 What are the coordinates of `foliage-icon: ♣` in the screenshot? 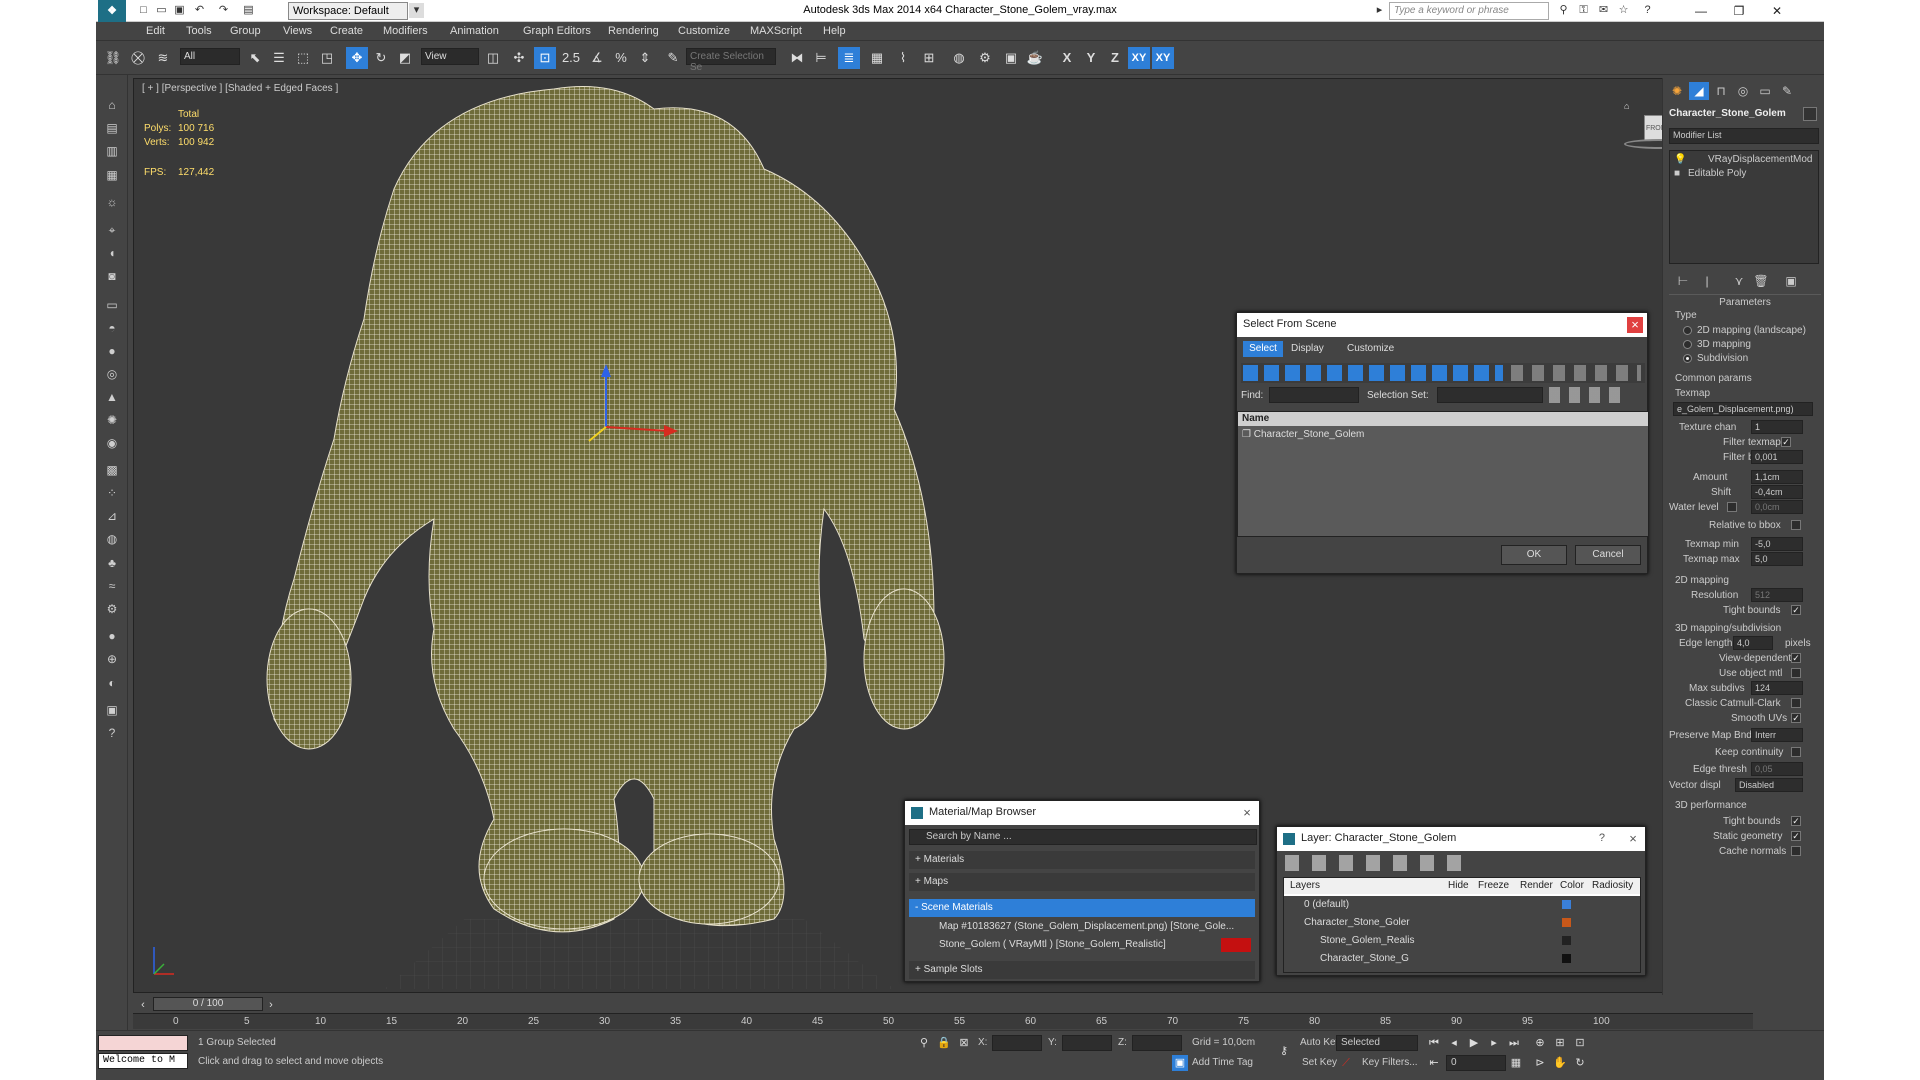 It's located at (112, 563).